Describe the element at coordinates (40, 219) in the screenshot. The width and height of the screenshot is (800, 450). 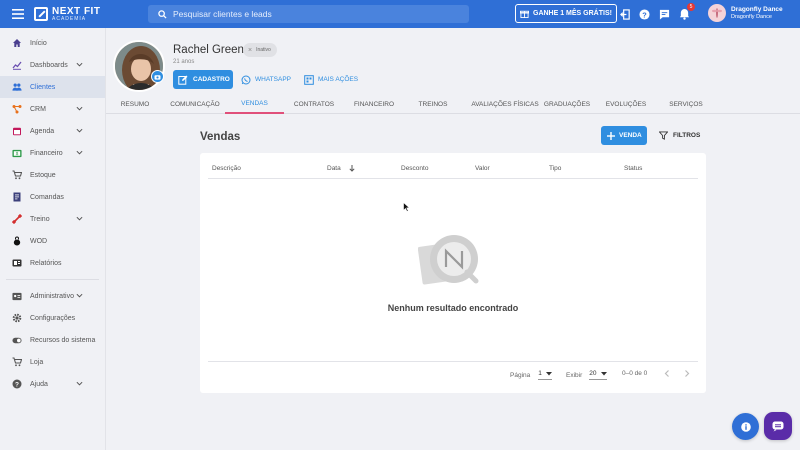
I see `sidebar-item-label: Treino` at that location.